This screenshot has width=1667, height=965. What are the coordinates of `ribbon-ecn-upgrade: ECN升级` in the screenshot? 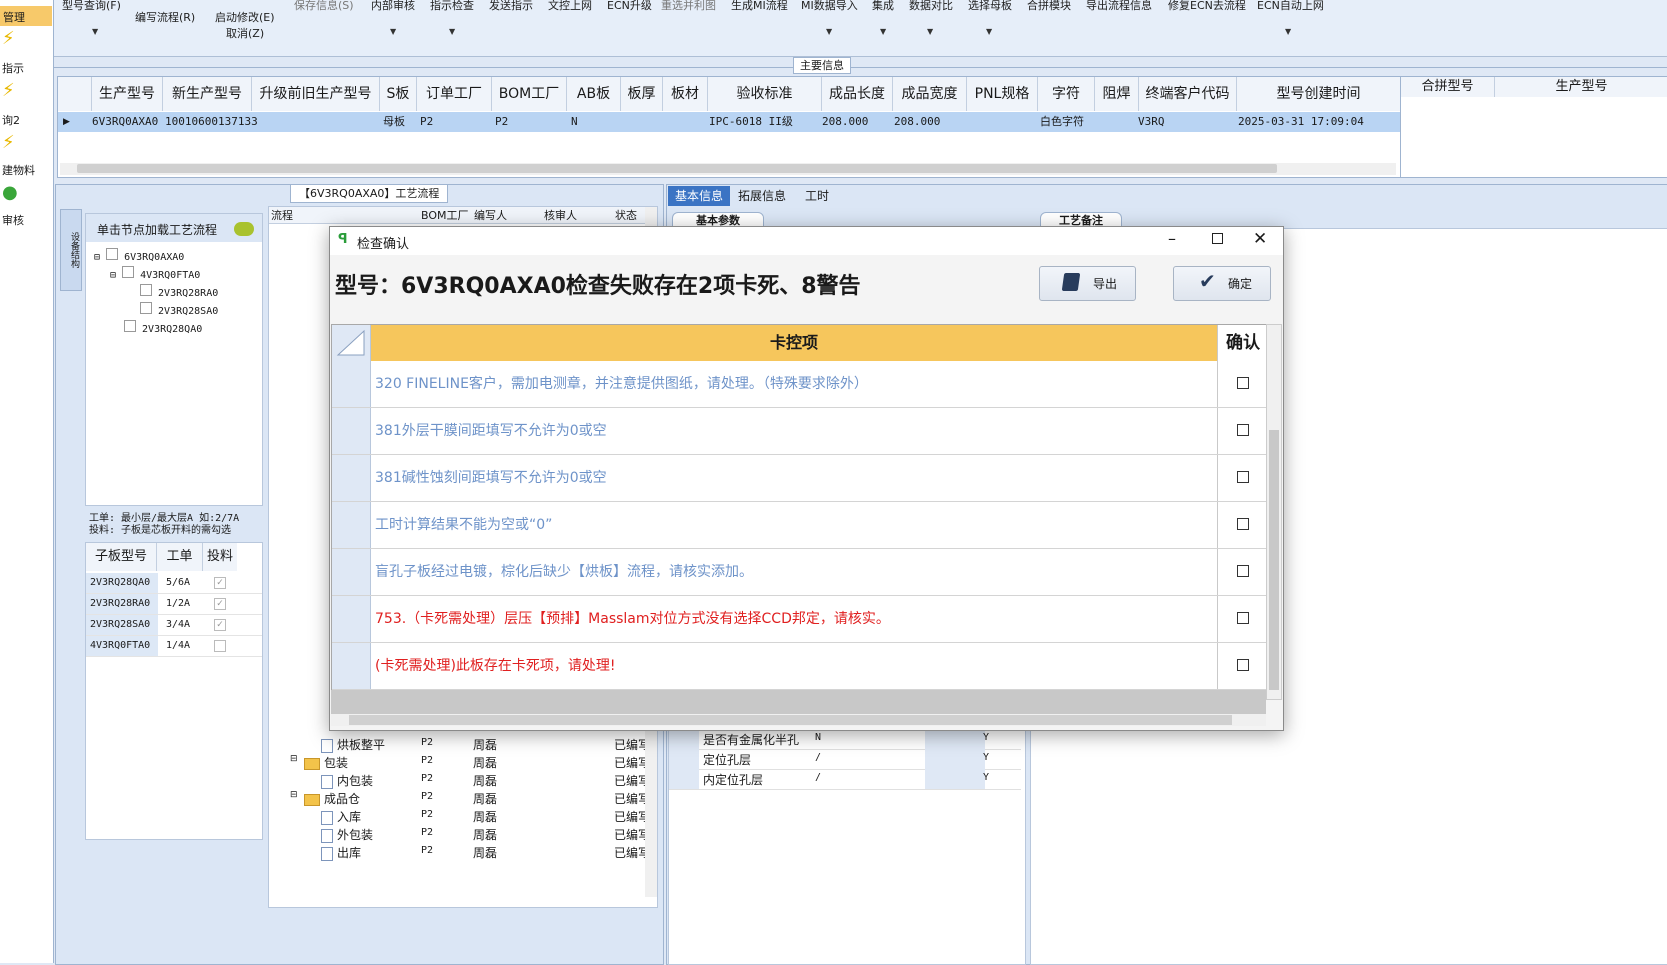 It's located at (629, 6).